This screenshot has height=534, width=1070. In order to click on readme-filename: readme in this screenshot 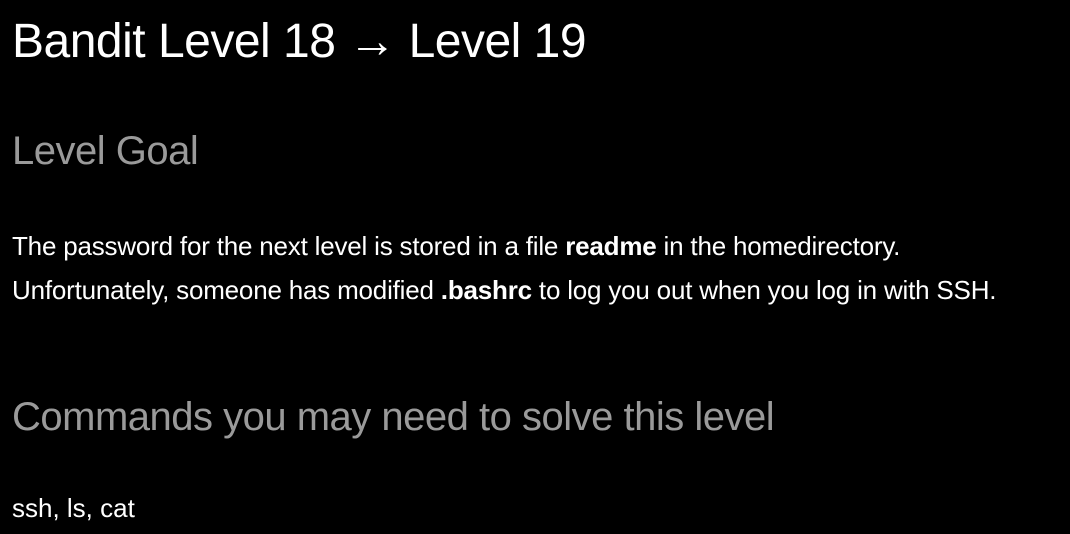, I will do `click(611, 246)`.